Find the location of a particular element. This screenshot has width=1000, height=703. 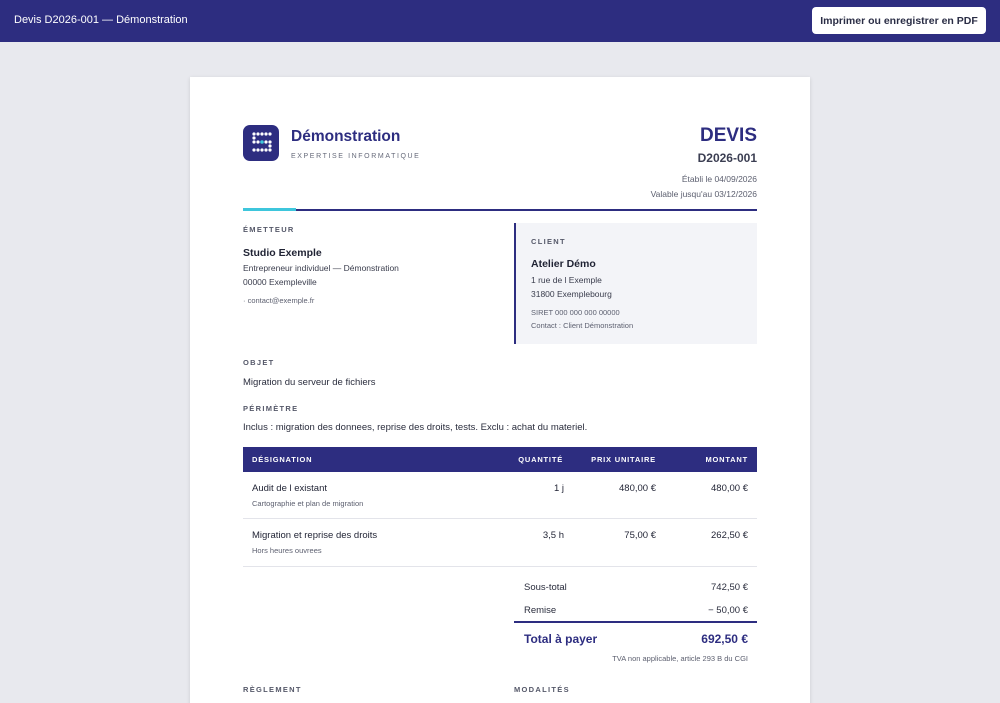

row-1-subtitle: Cartographie et plan de migration is located at coordinates (308, 503).